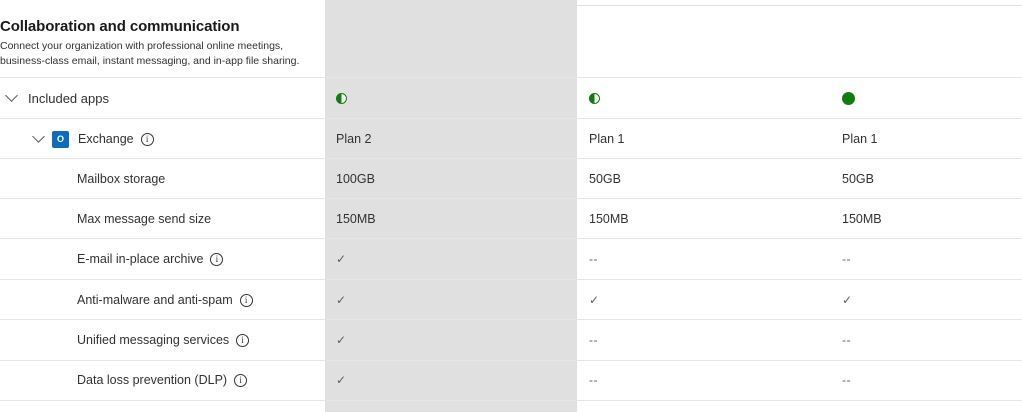  Describe the element at coordinates (511, 300) in the screenshot. I see `feature-row: Anti-malware and anti-spam i ✓ ✓ ✓` at that location.